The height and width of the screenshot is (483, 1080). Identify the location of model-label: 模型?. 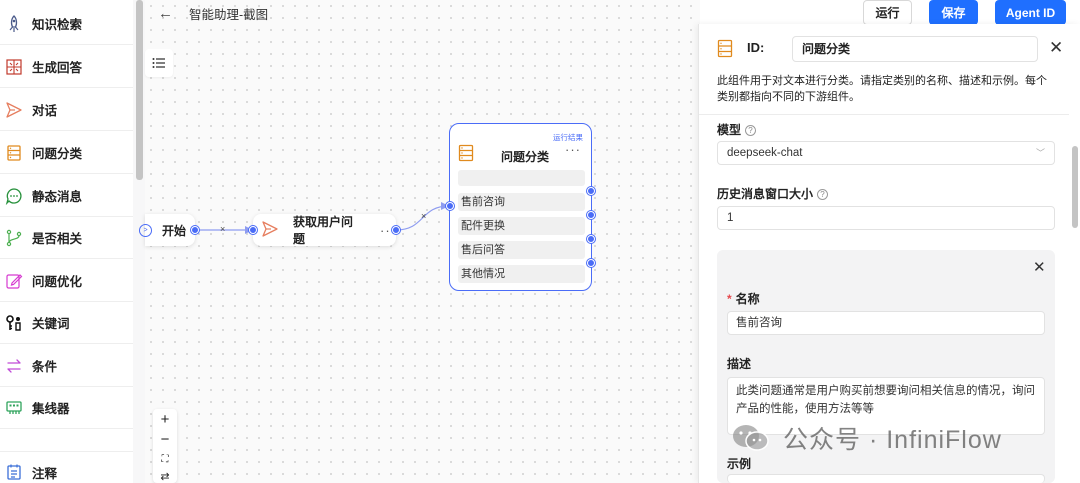
(737, 129).